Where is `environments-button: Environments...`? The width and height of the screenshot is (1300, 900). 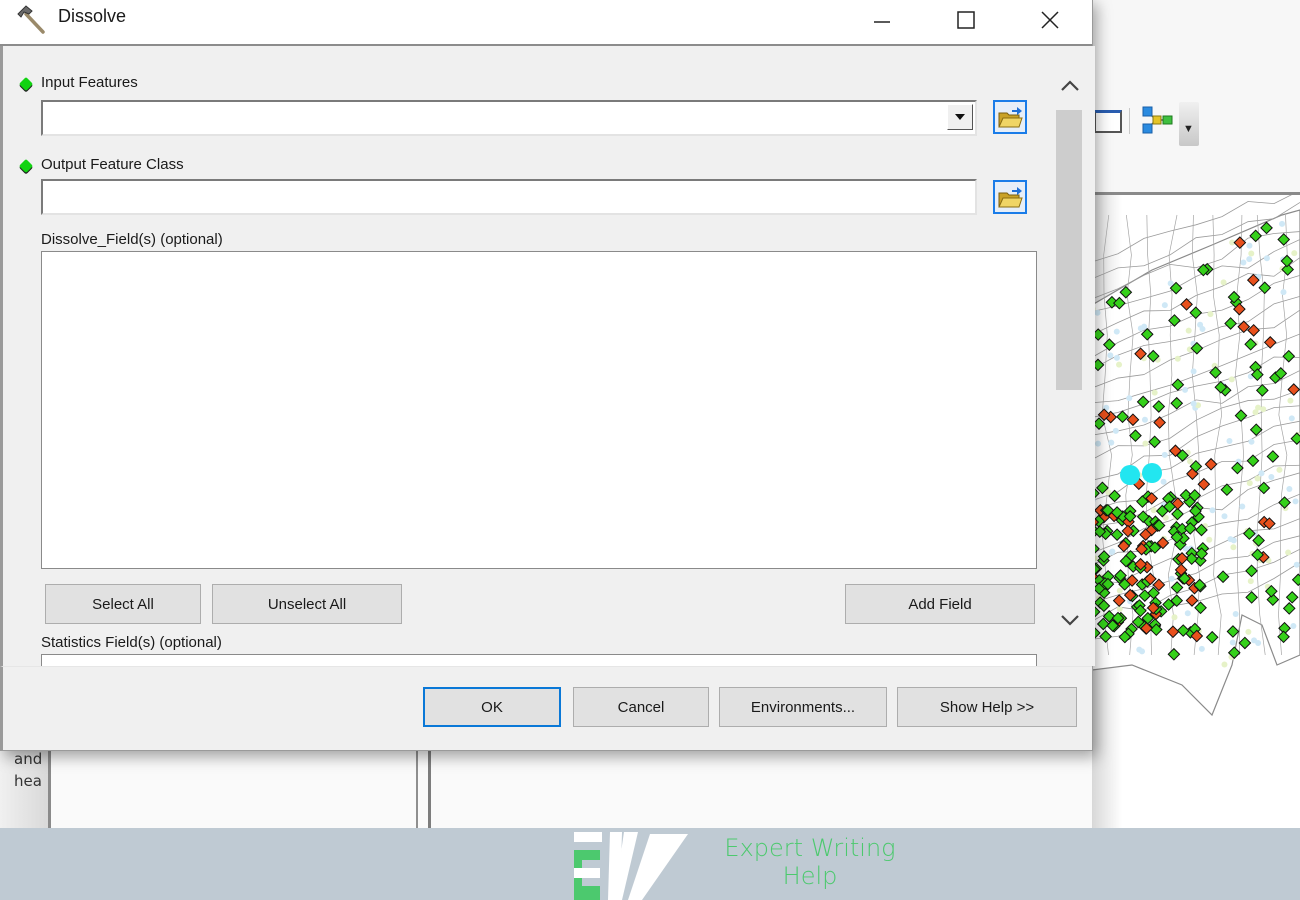 environments-button: Environments... is located at coordinates (803, 707).